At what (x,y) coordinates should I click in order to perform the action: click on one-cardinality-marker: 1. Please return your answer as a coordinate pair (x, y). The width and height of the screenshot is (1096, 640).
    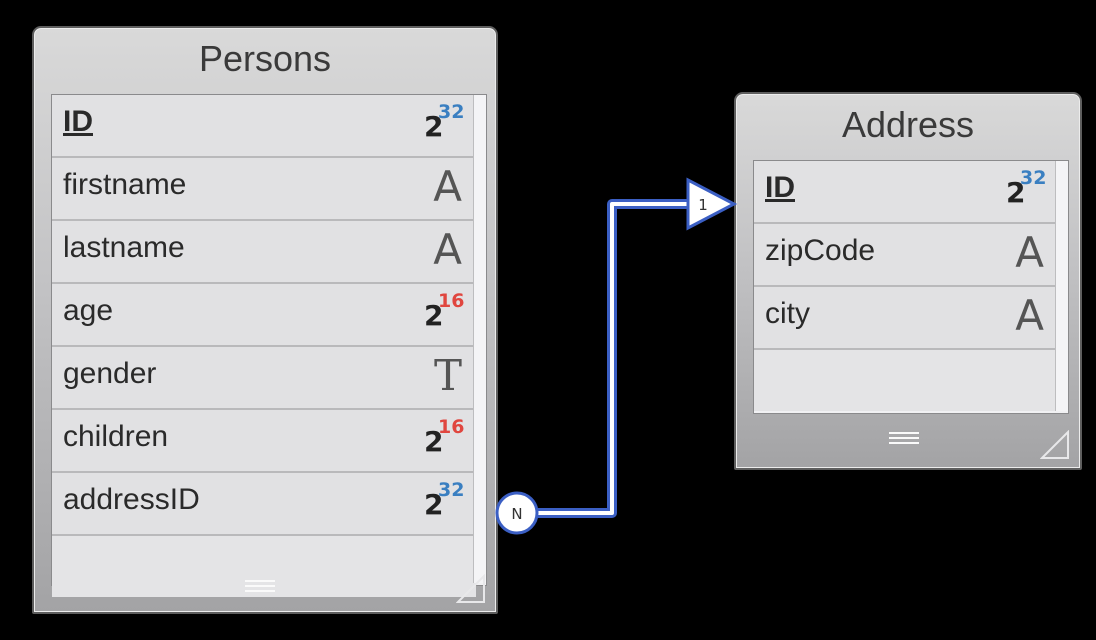
    Looking at the image, I should click on (712, 204).